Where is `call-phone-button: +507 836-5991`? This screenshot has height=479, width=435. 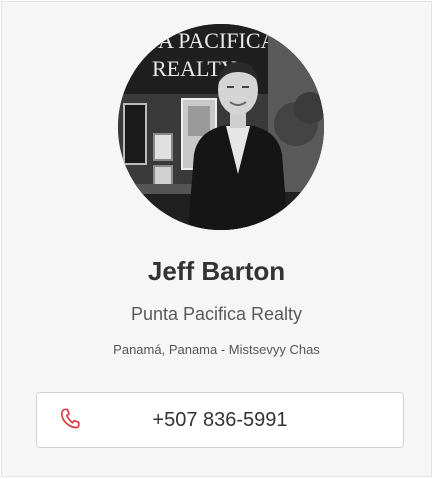 call-phone-button: +507 836-5991 is located at coordinates (220, 420).